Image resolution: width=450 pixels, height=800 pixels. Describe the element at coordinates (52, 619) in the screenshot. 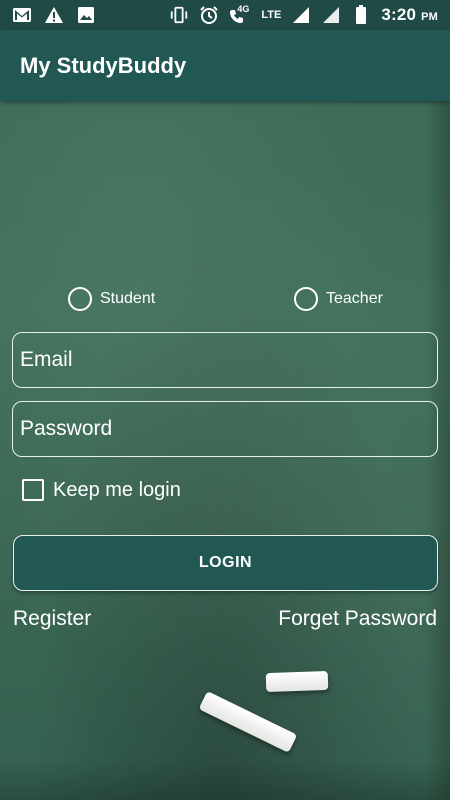

I see `register-link: Register` at that location.